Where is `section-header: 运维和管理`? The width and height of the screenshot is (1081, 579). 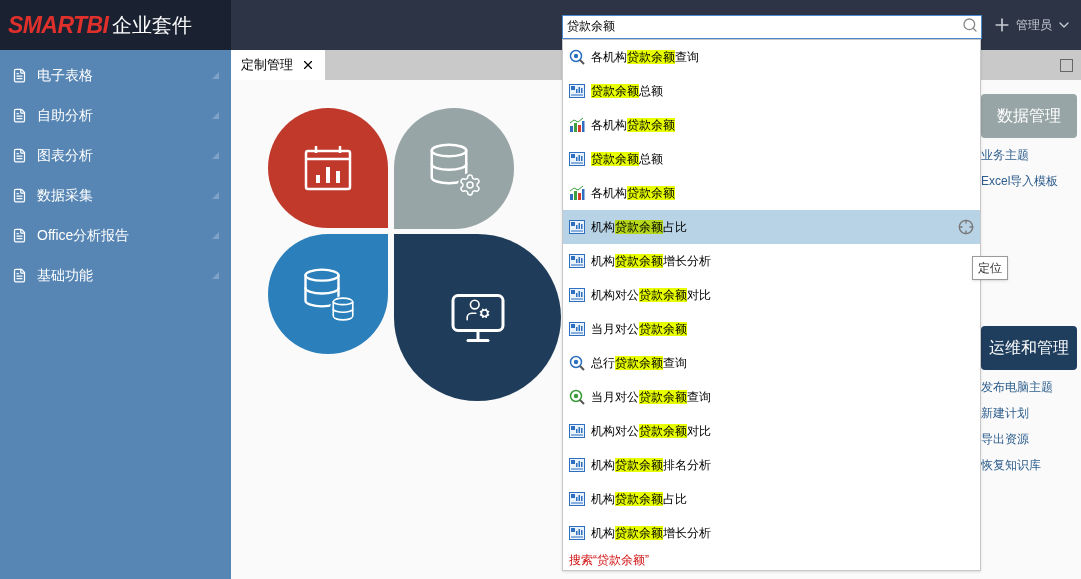
section-header: 运维和管理 is located at coordinates (1029, 348).